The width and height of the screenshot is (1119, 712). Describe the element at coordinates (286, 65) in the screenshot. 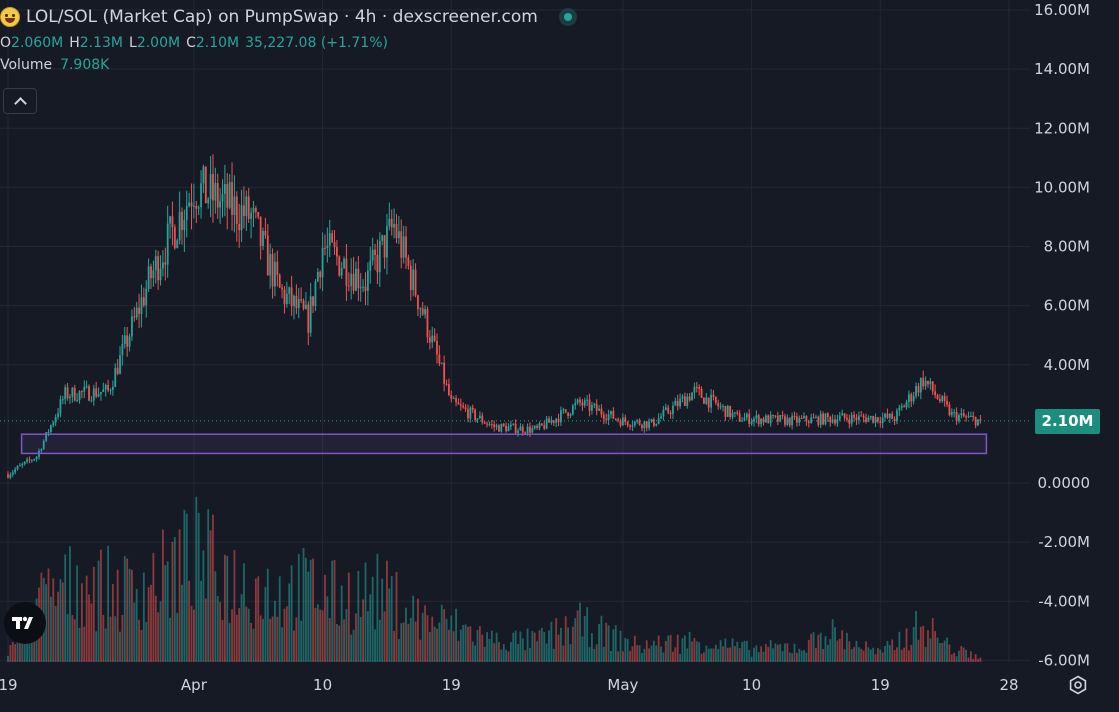

I see `volume-legend: Volume 7.908K` at that location.